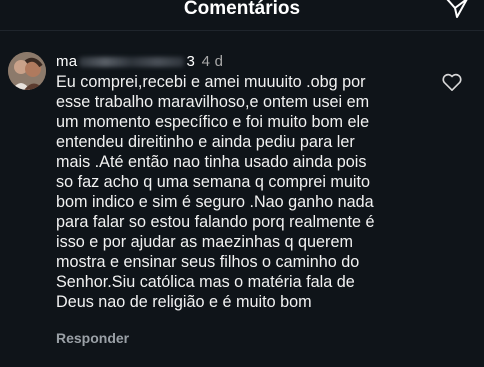 This screenshot has width=484, height=367. What do you see at coordinates (242, 30) in the screenshot?
I see `header-divider` at bounding box center [242, 30].